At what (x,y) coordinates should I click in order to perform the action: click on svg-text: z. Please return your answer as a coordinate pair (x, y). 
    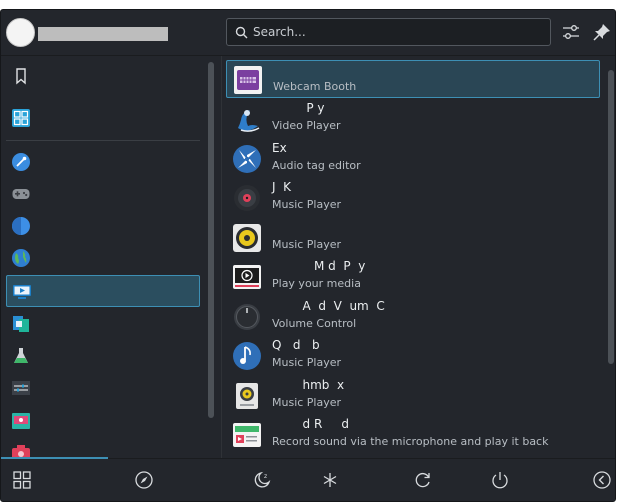
    Looking at the image, I should click on (265, 476).